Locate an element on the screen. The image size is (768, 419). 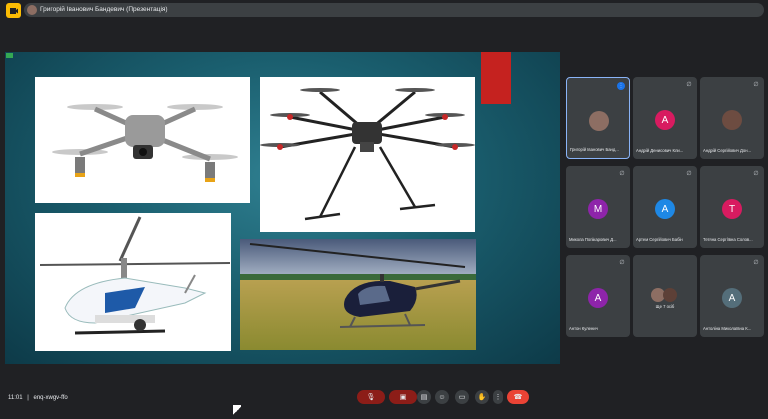
more-vert-icon: ⋮ is located at coordinates (498, 397).